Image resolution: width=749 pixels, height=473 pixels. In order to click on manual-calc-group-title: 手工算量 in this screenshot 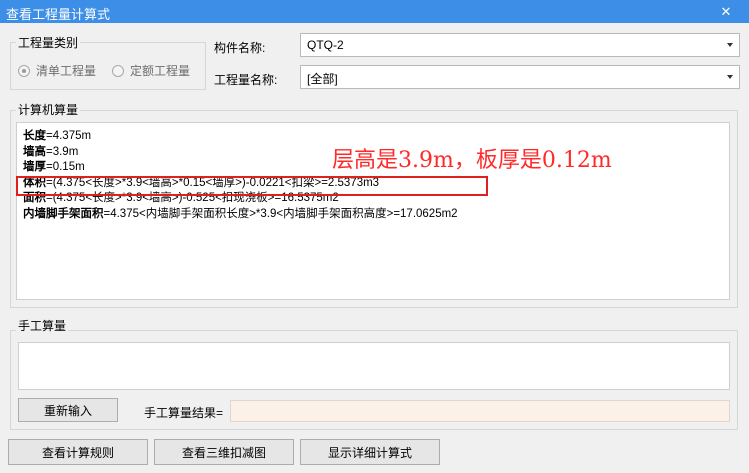, I will do `click(42, 325)`.